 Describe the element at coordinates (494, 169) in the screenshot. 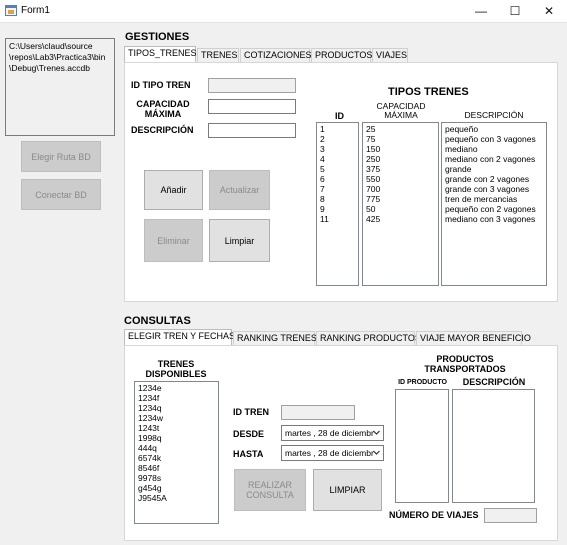

I see `list-item: grande` at that location.